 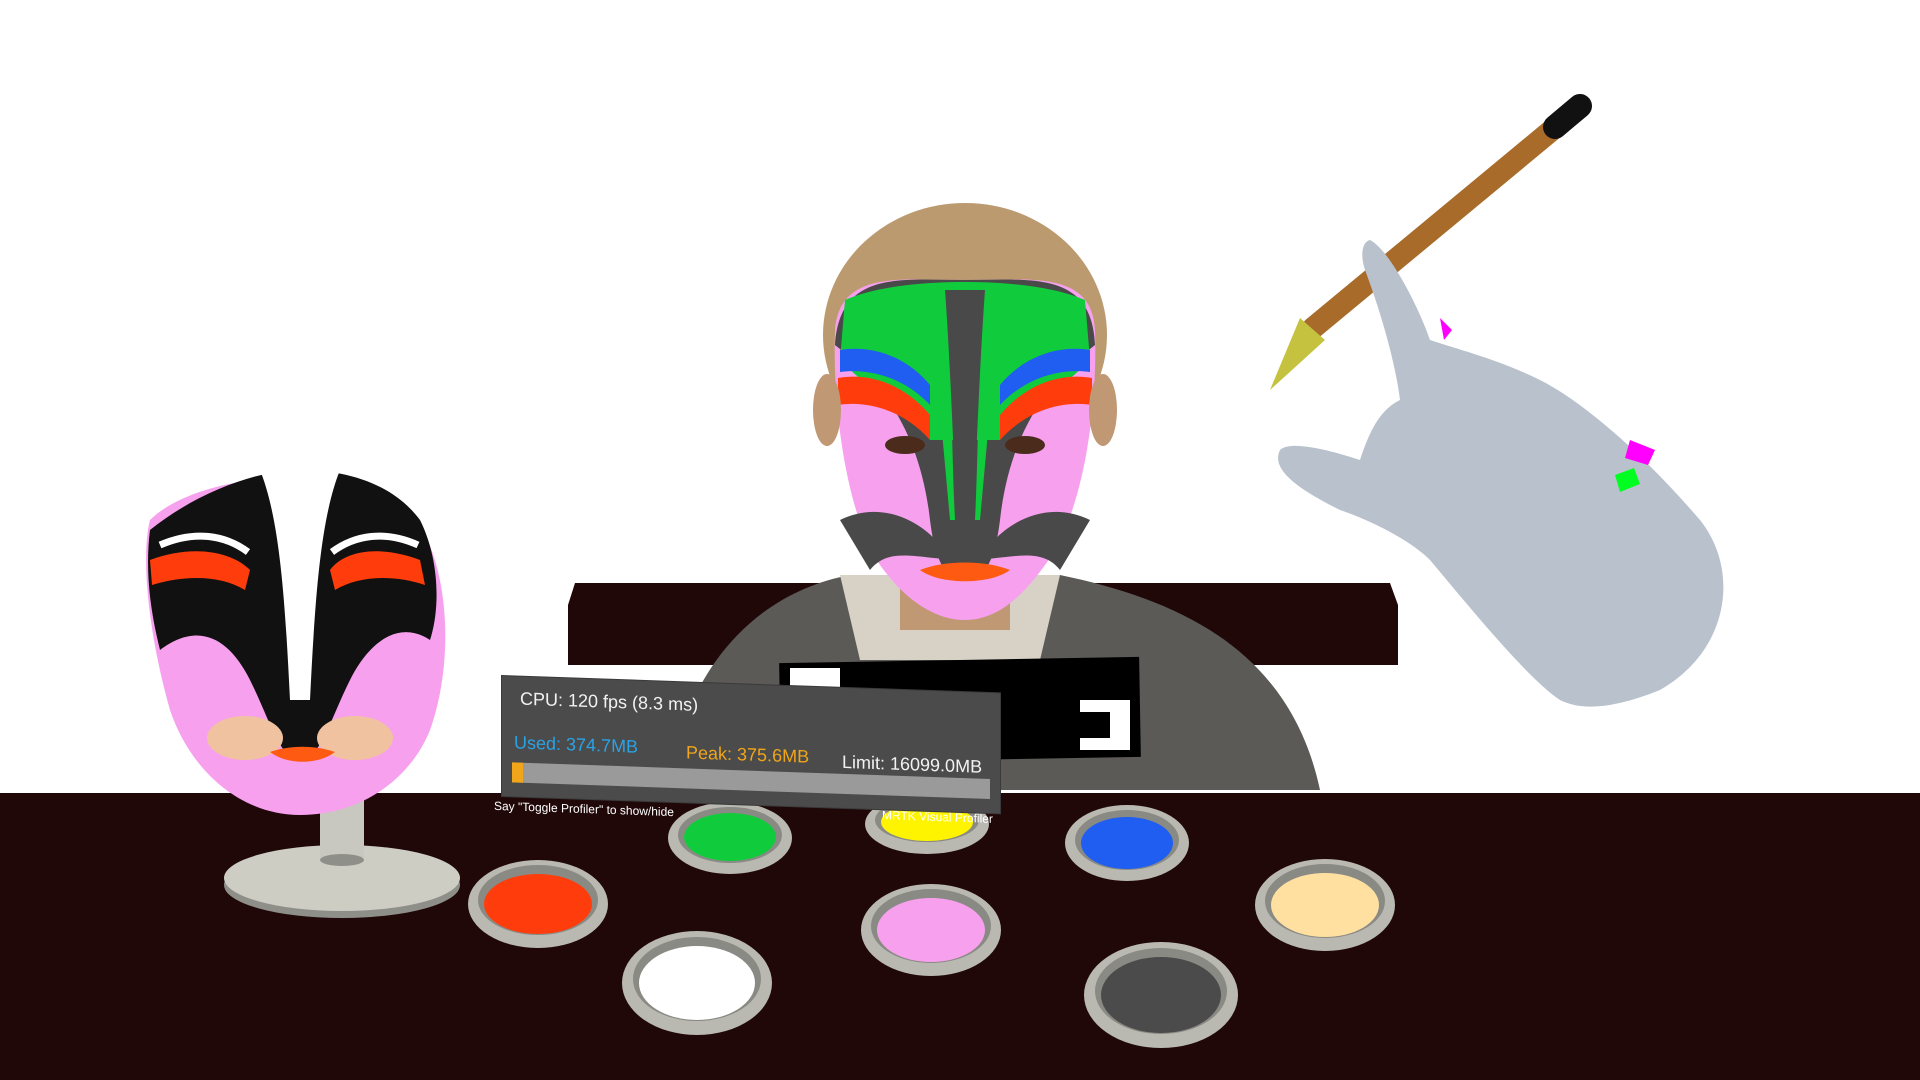 I want to click on paint-dish-peach, so click(x=1325, y=905).